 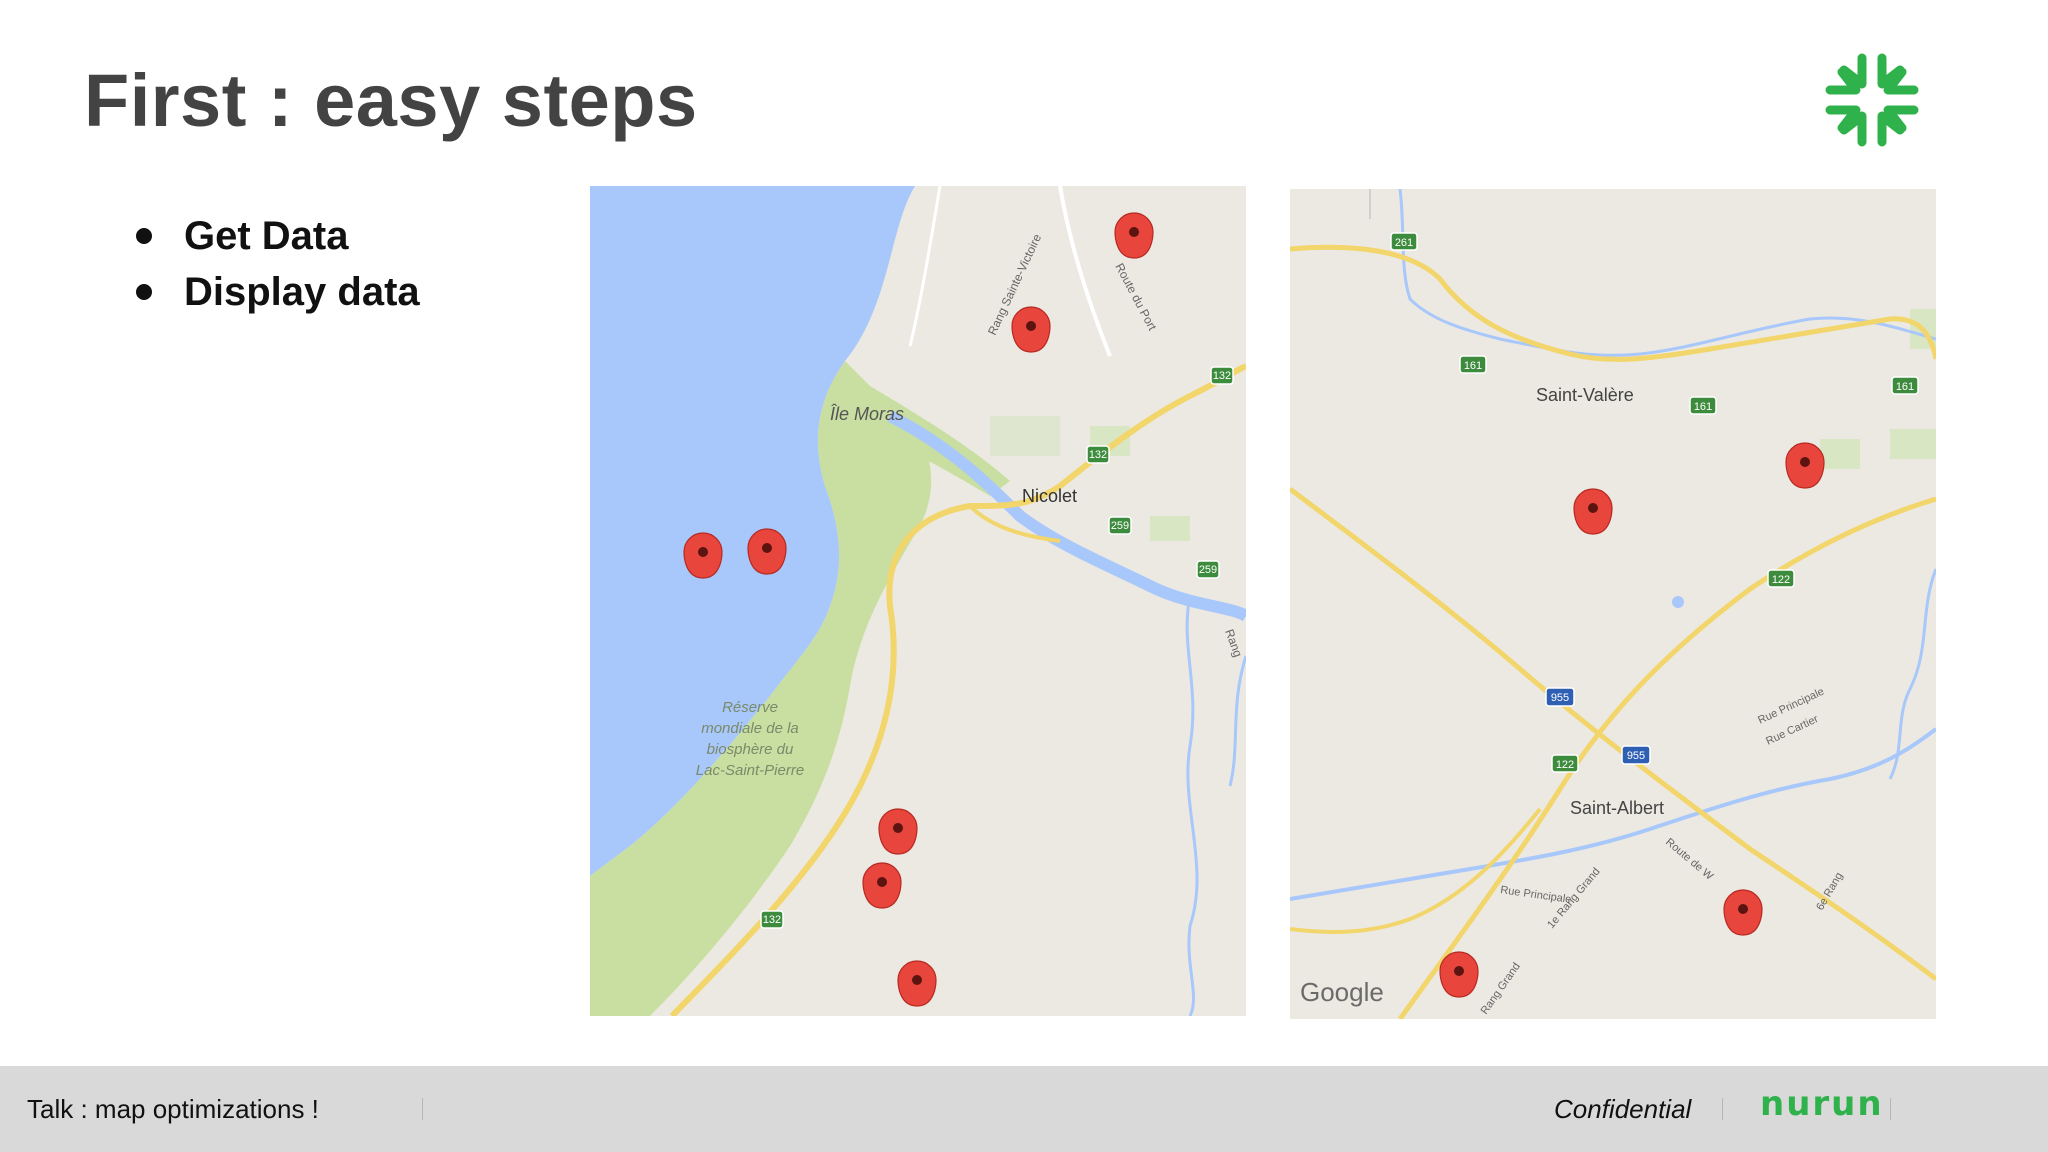 What do you see at coordinates (750, 770) in the screenshot?
I see `map-label-reserve: Lac-Saint-Pierre` at bounding box center [750, 770].